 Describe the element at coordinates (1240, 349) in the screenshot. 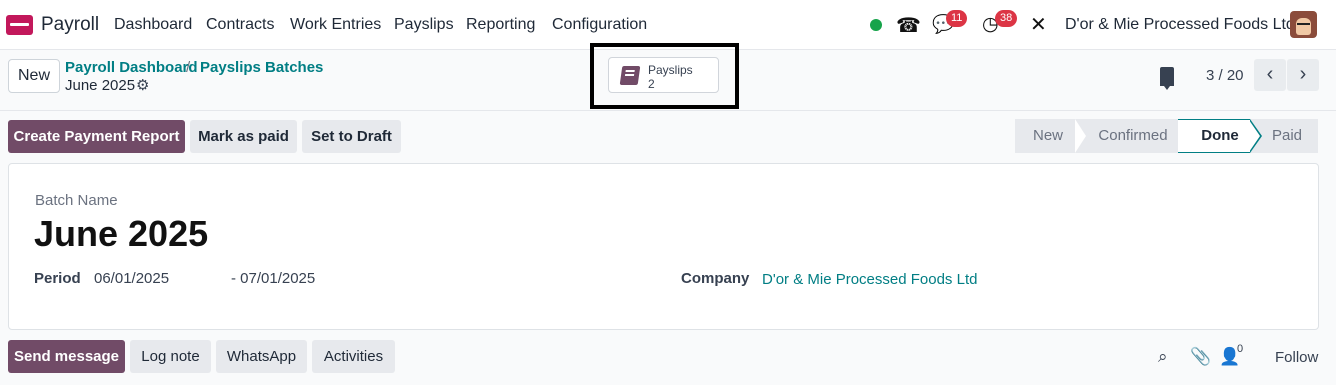

I see `followers-count: 0` at that location.